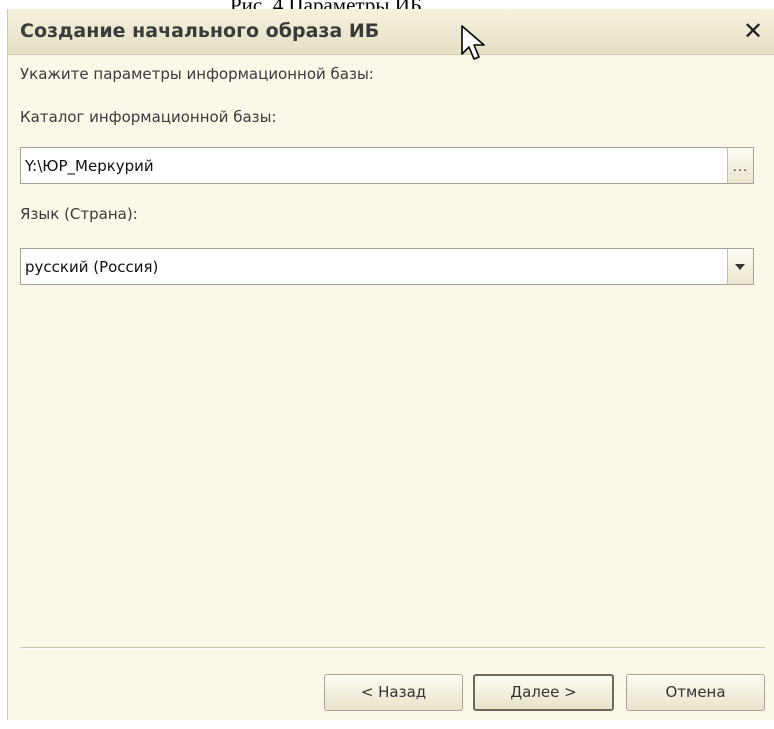  I want to click on language-dropdown-button, so click(740, 266).